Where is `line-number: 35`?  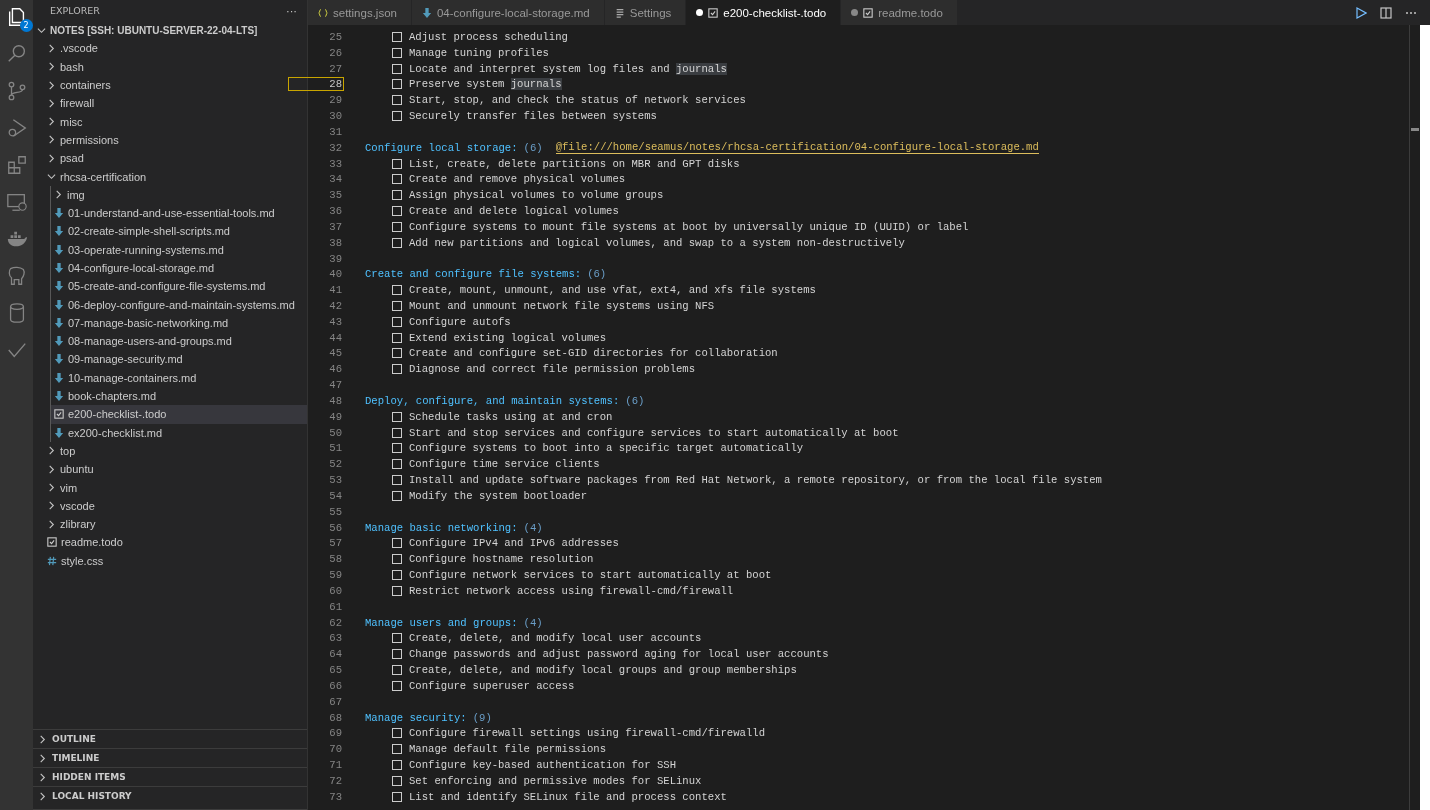
line-number: 35 is located at coordinates (335, 195).